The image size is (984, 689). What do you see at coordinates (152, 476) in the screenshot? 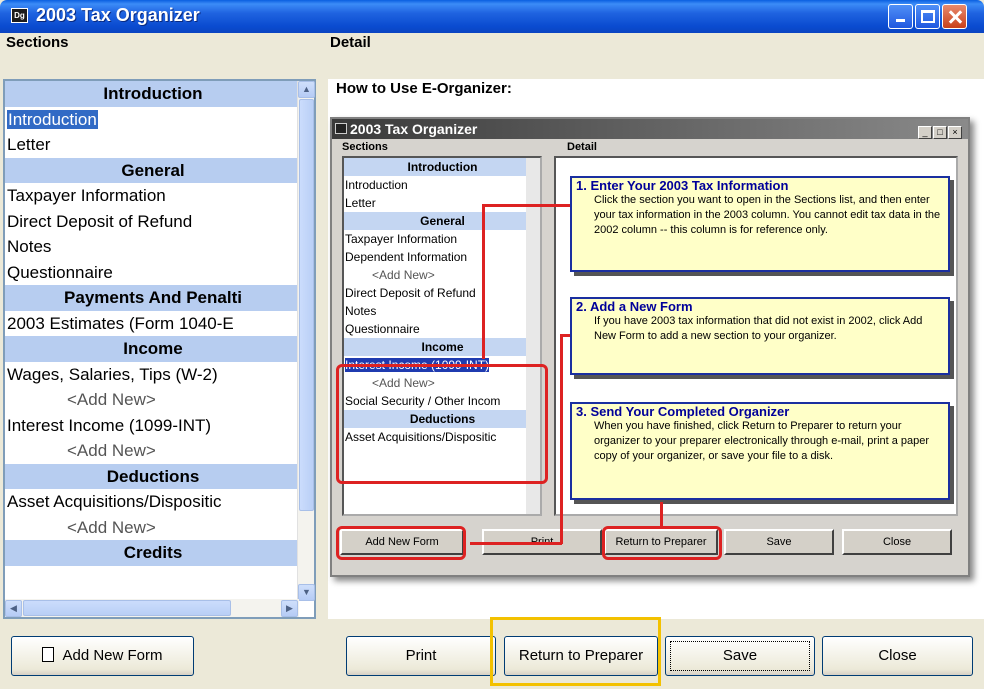
I see `section-category: Deductions` at bounding box center [152, 476].